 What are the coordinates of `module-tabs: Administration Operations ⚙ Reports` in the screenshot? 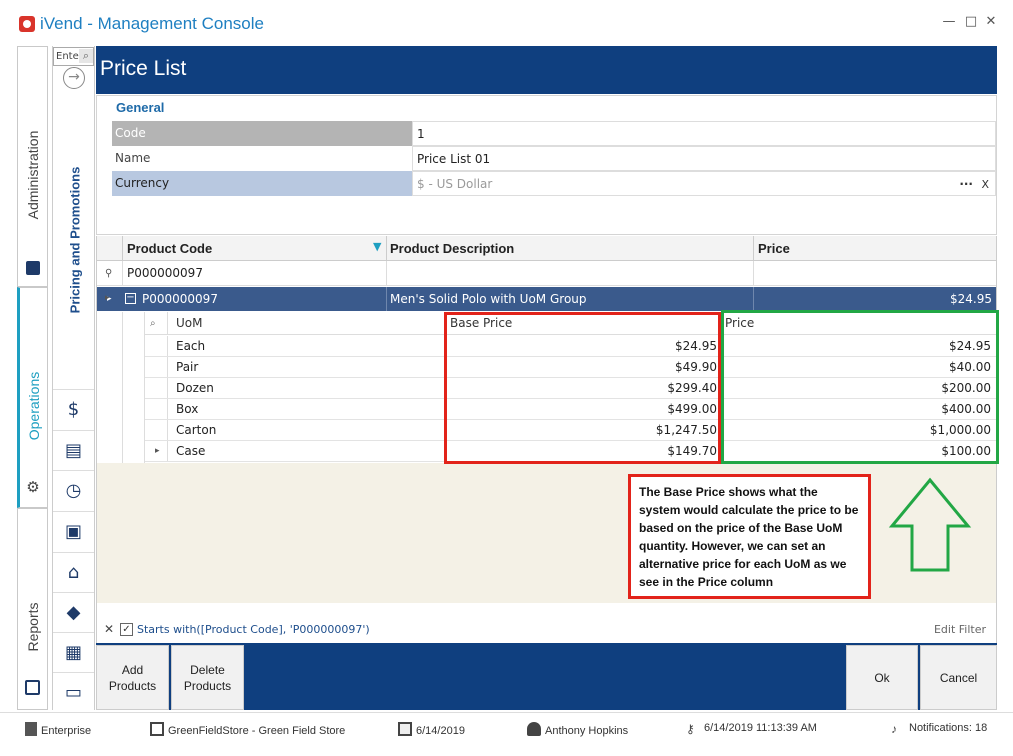 It's located at (32, 378).